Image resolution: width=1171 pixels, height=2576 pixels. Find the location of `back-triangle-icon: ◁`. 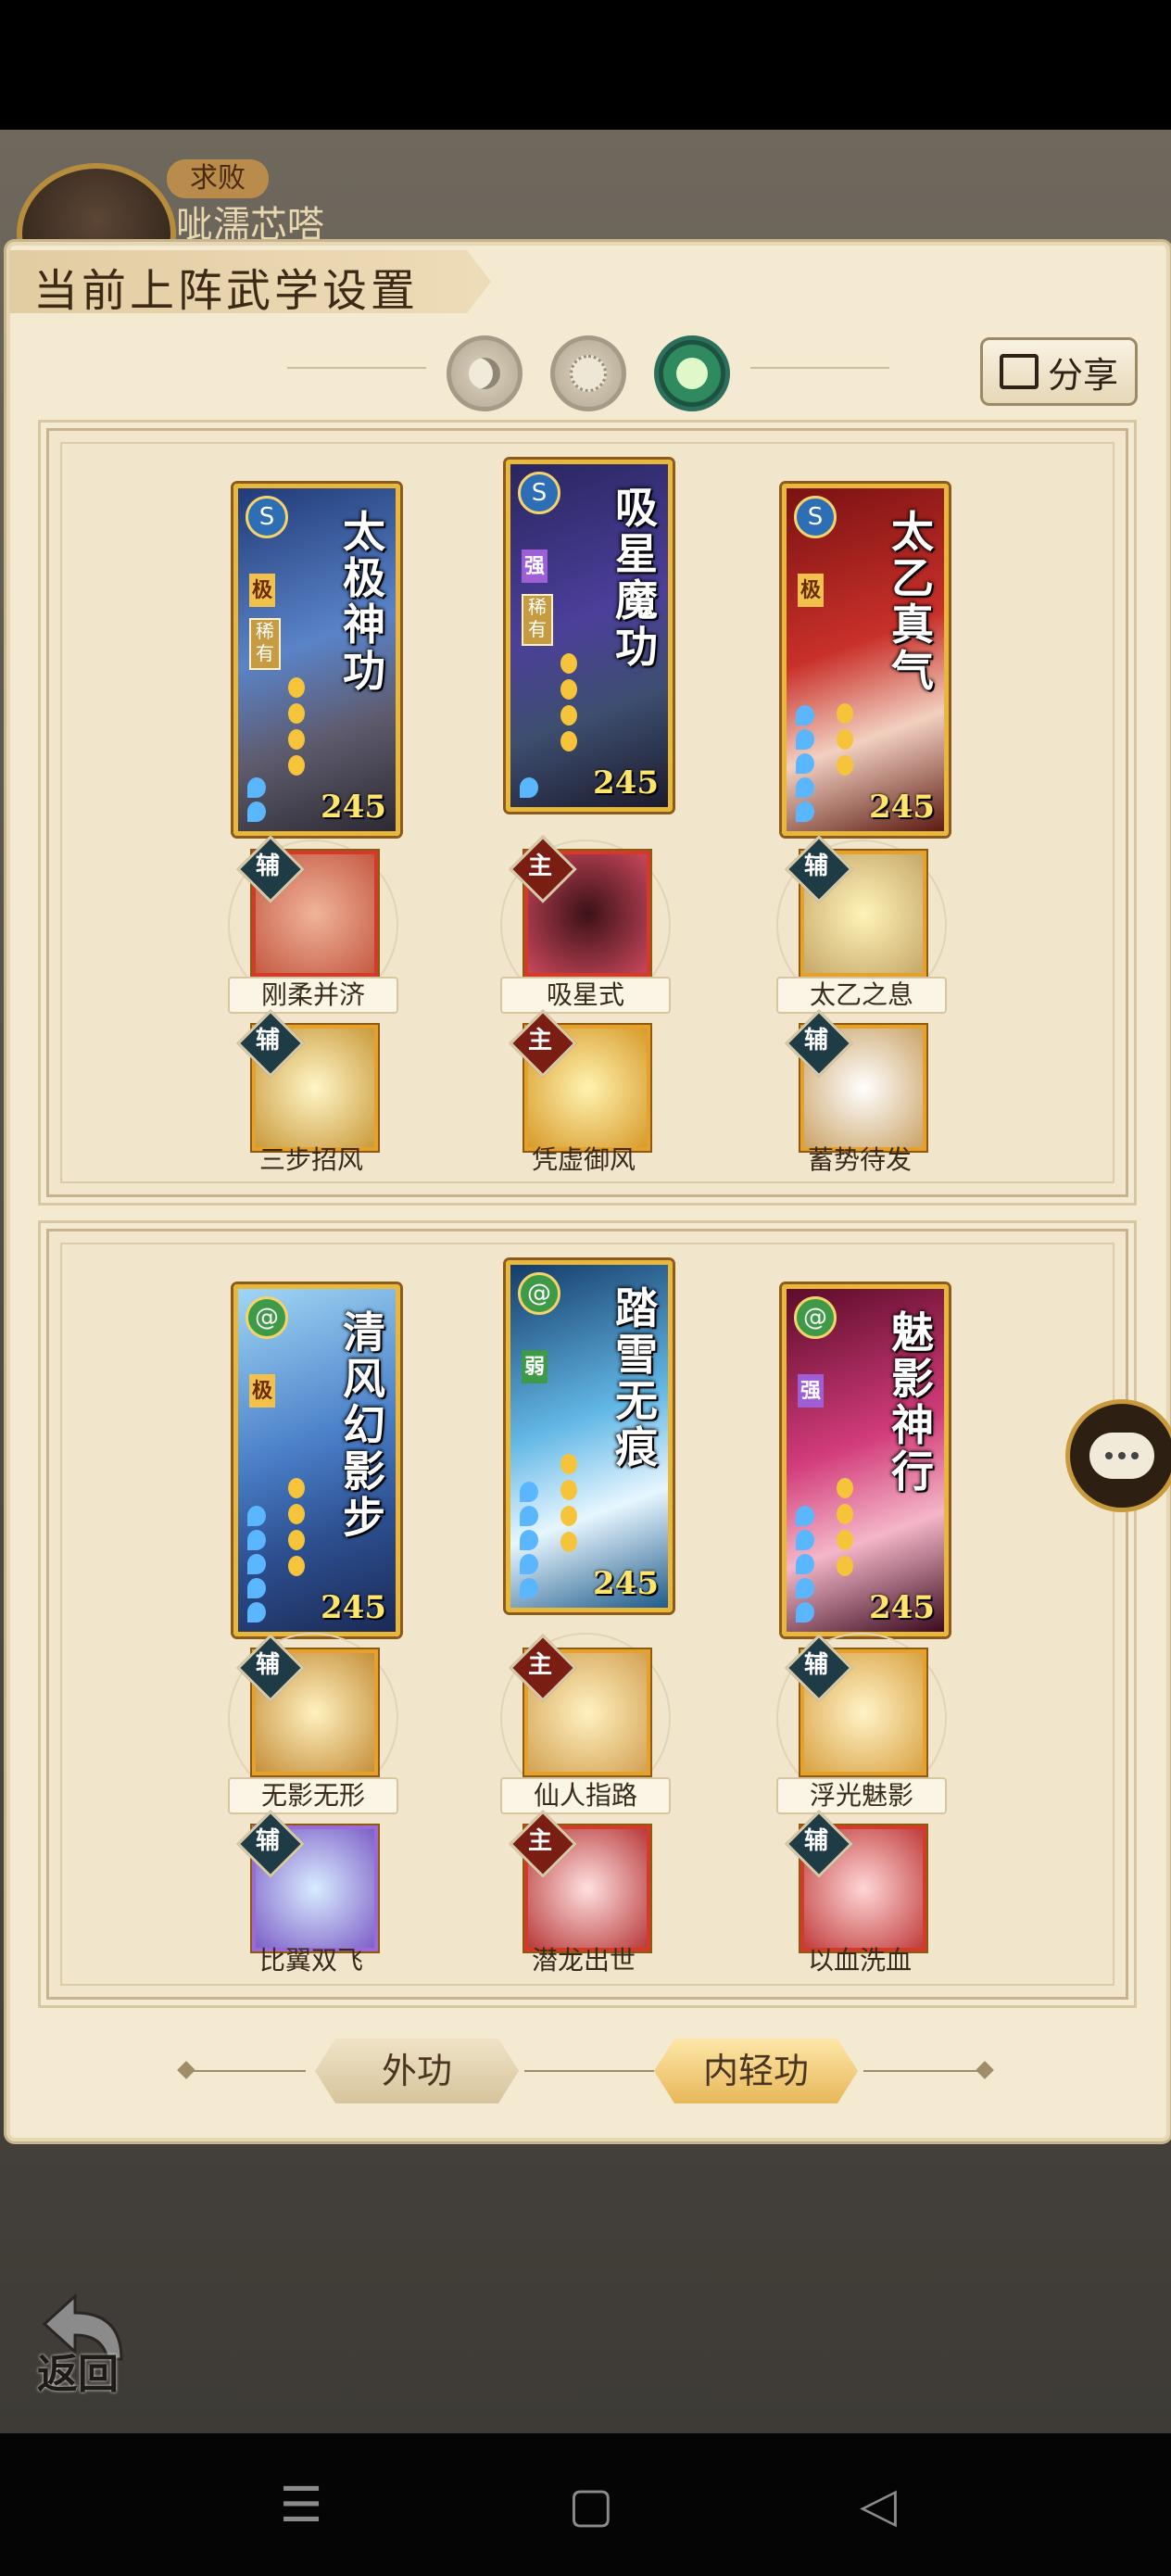

back-triangle-icon: ◁ is located at coordinates (878, 2505).